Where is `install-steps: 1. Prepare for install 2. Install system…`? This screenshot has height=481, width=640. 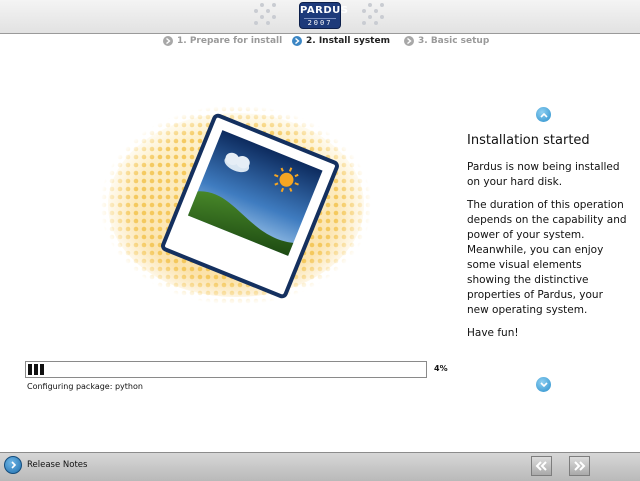 install-steps: 1. Prepare for install 2. Install system… is located at coordinates (320, 43).